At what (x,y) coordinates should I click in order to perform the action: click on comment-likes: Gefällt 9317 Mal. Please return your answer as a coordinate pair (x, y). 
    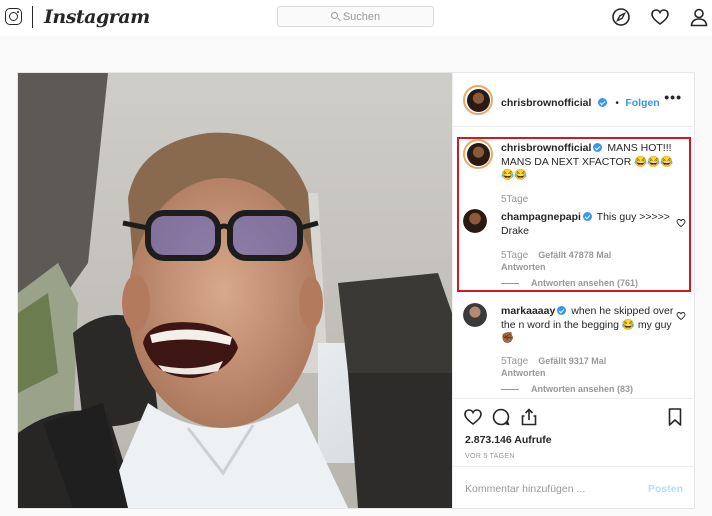
    Looking at the image, I should click on (572, 361).